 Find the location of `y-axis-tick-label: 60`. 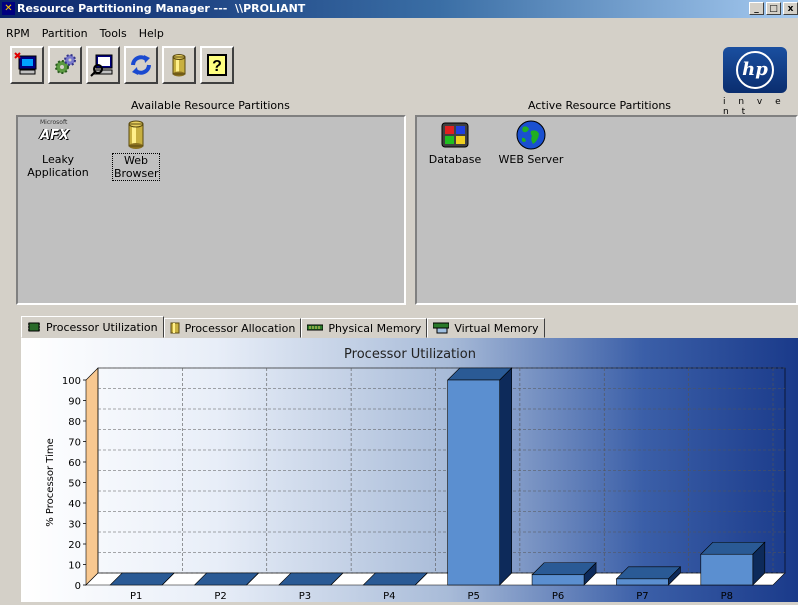

y-axis-tick-label: 60 is located at coordinates (74, 463).